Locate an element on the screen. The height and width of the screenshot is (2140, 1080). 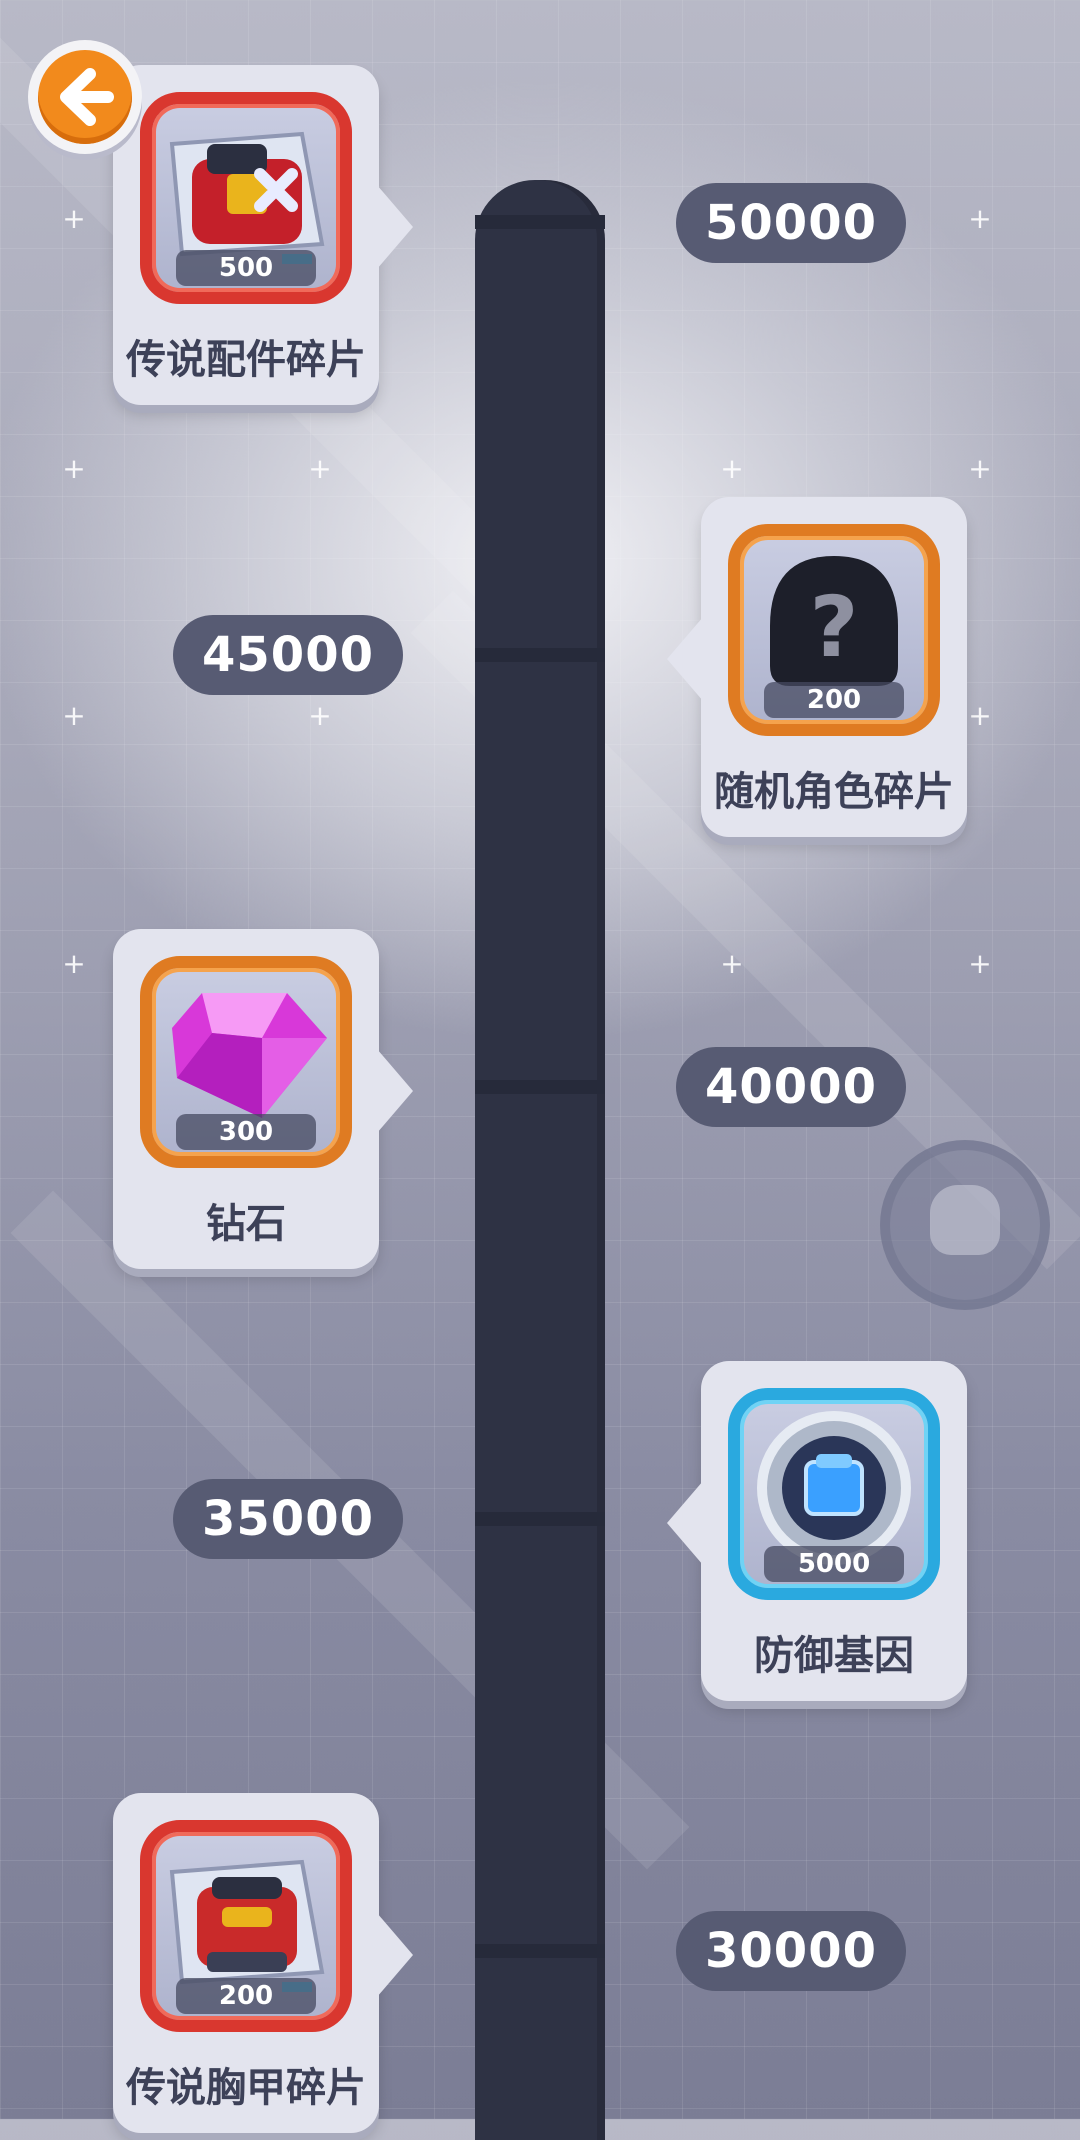
reward-card: ? 200 随机角色碎片 is located at coordinates (817, 667).